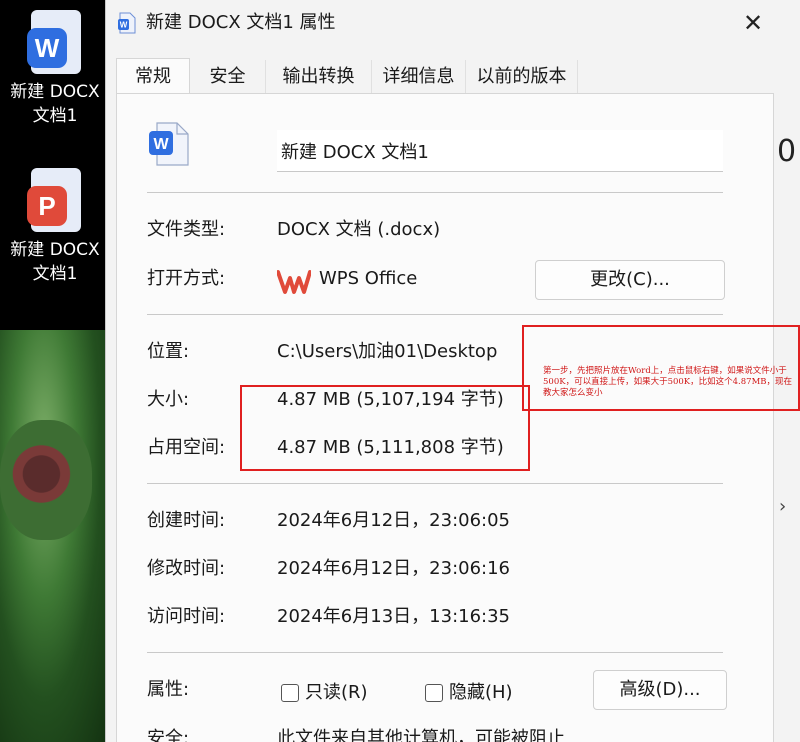 The height and width of the screenshot is (742, 800). I want to click on file-type-value: DOCX 文档 (.docx), so click(359, 229).